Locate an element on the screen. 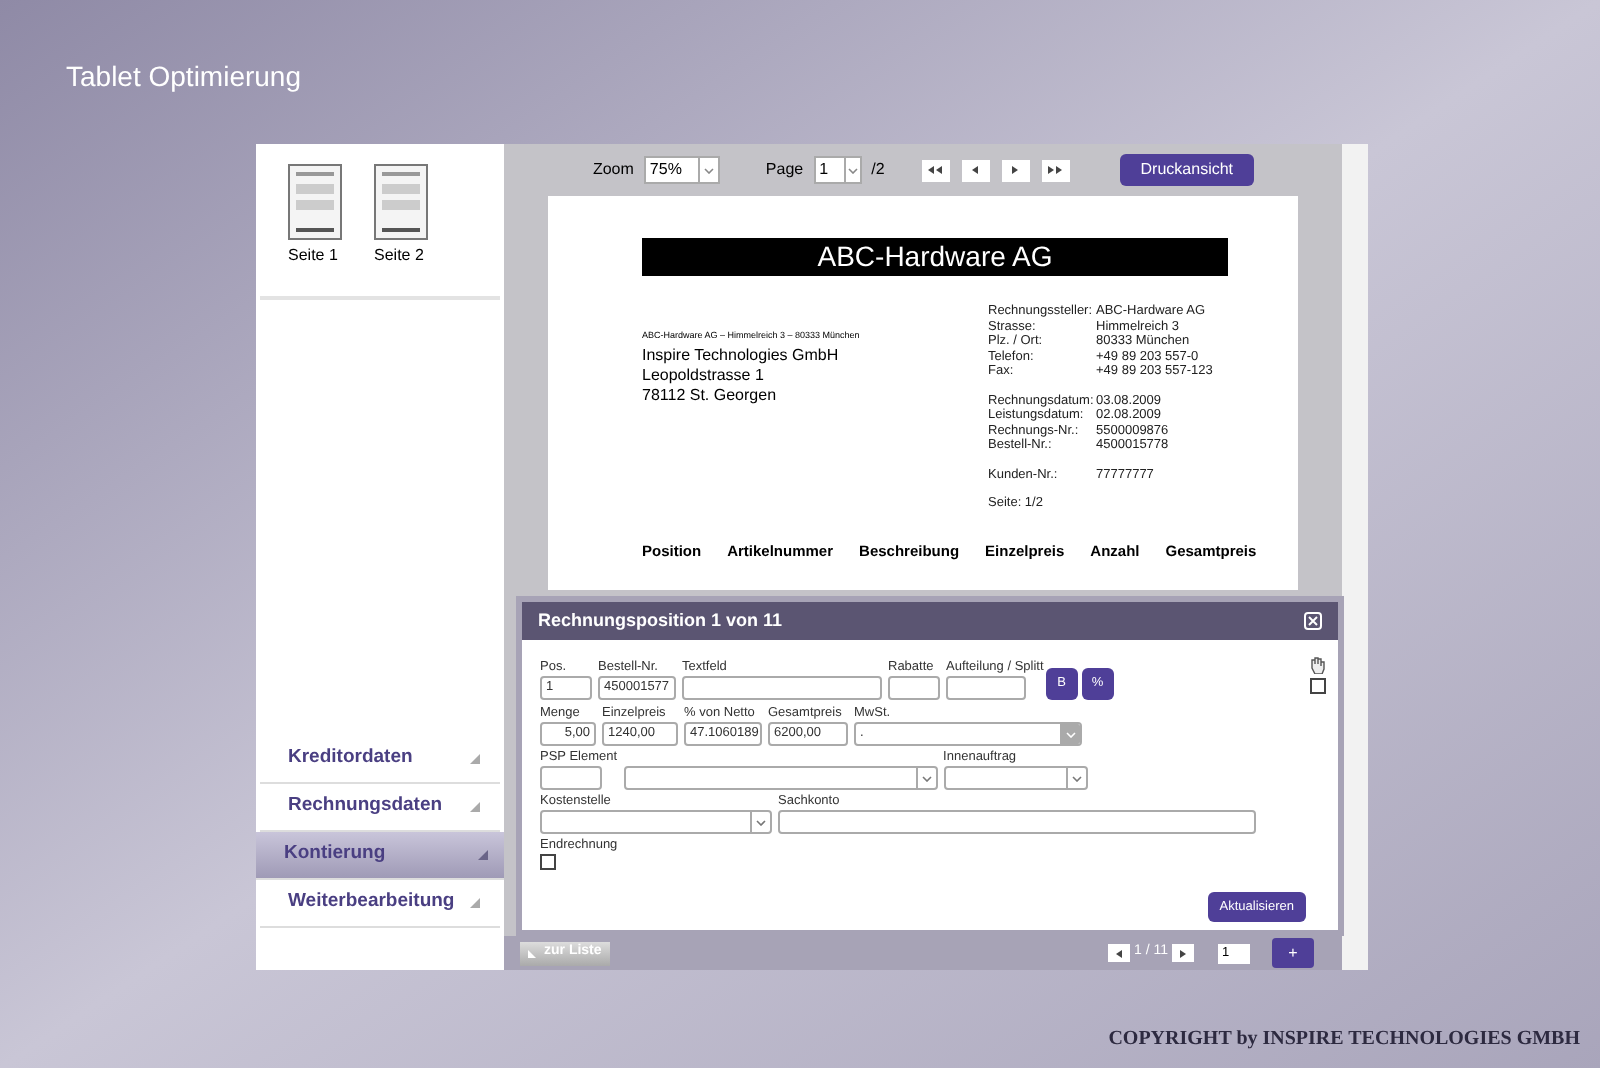  dialog-title: Rechnungsposition 1 von 11 is located at coordinates (660, 620).